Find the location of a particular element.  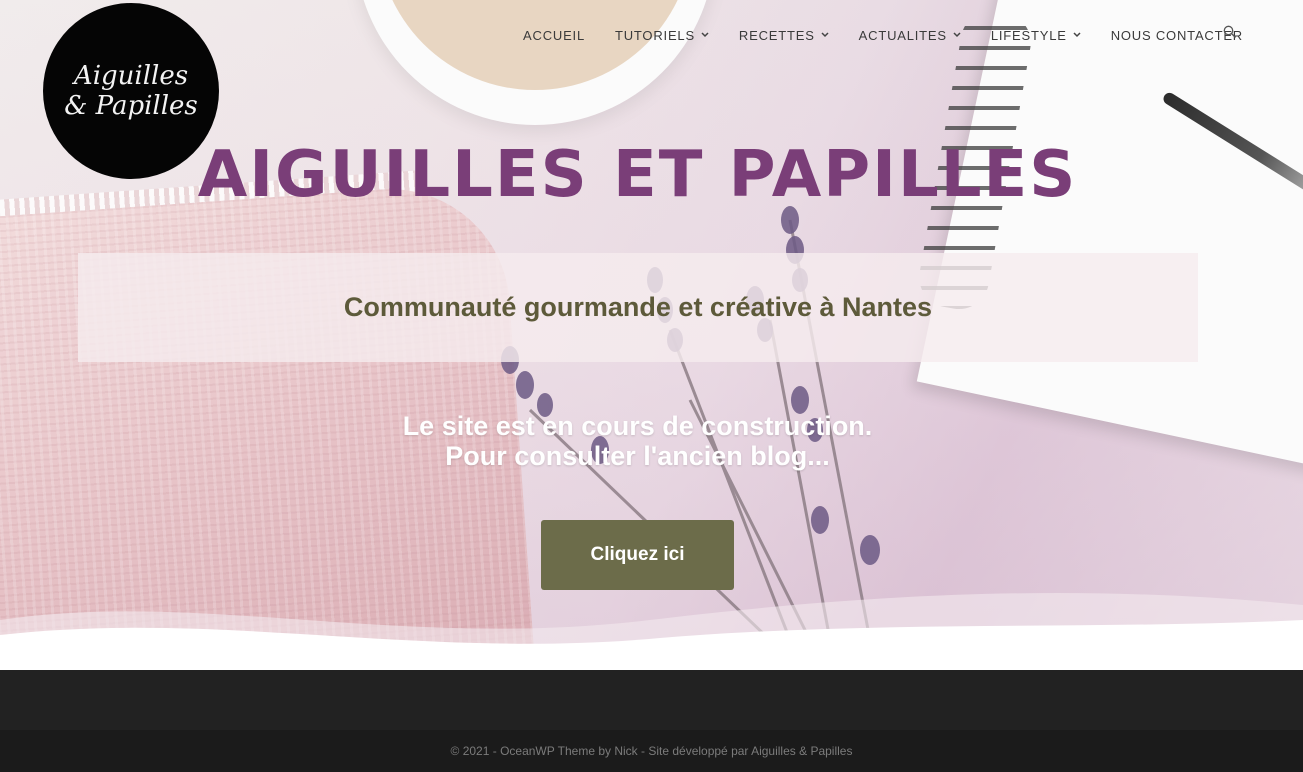

nav-item-tutoriels: TUTORIELS is located at coordinates (662, 35).